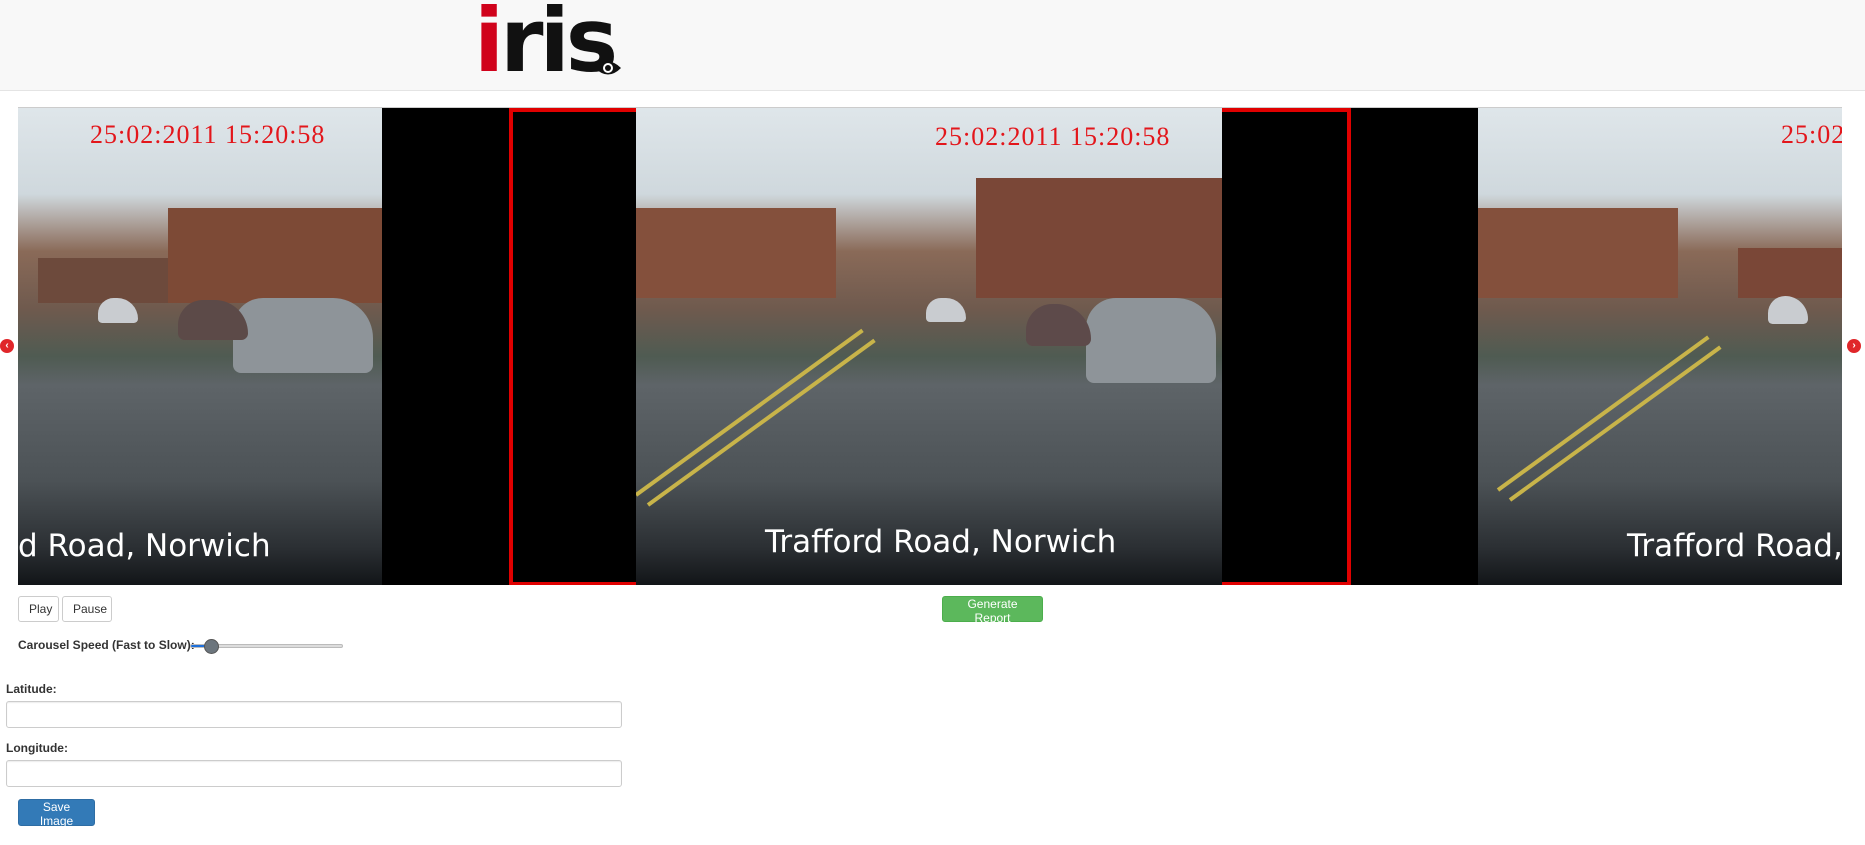 This screenshot has width=1865, height=845. Describe the element at coordinates (992, 610) in the screenshot. I see `generate-report-button: Generate Report` at that location.